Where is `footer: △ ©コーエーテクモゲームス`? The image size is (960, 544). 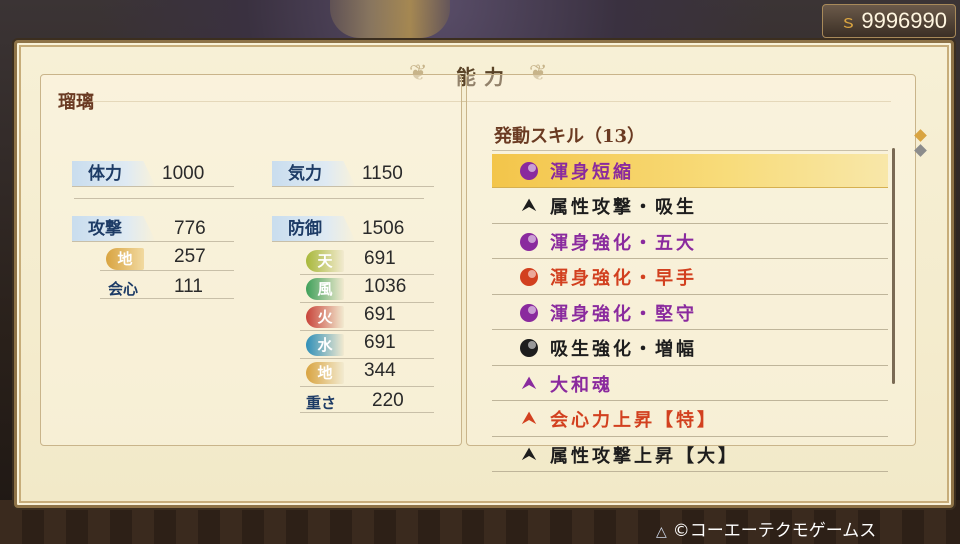
footer: △ ©コーエーテクモゲームス is located at coordinates (766, 528).